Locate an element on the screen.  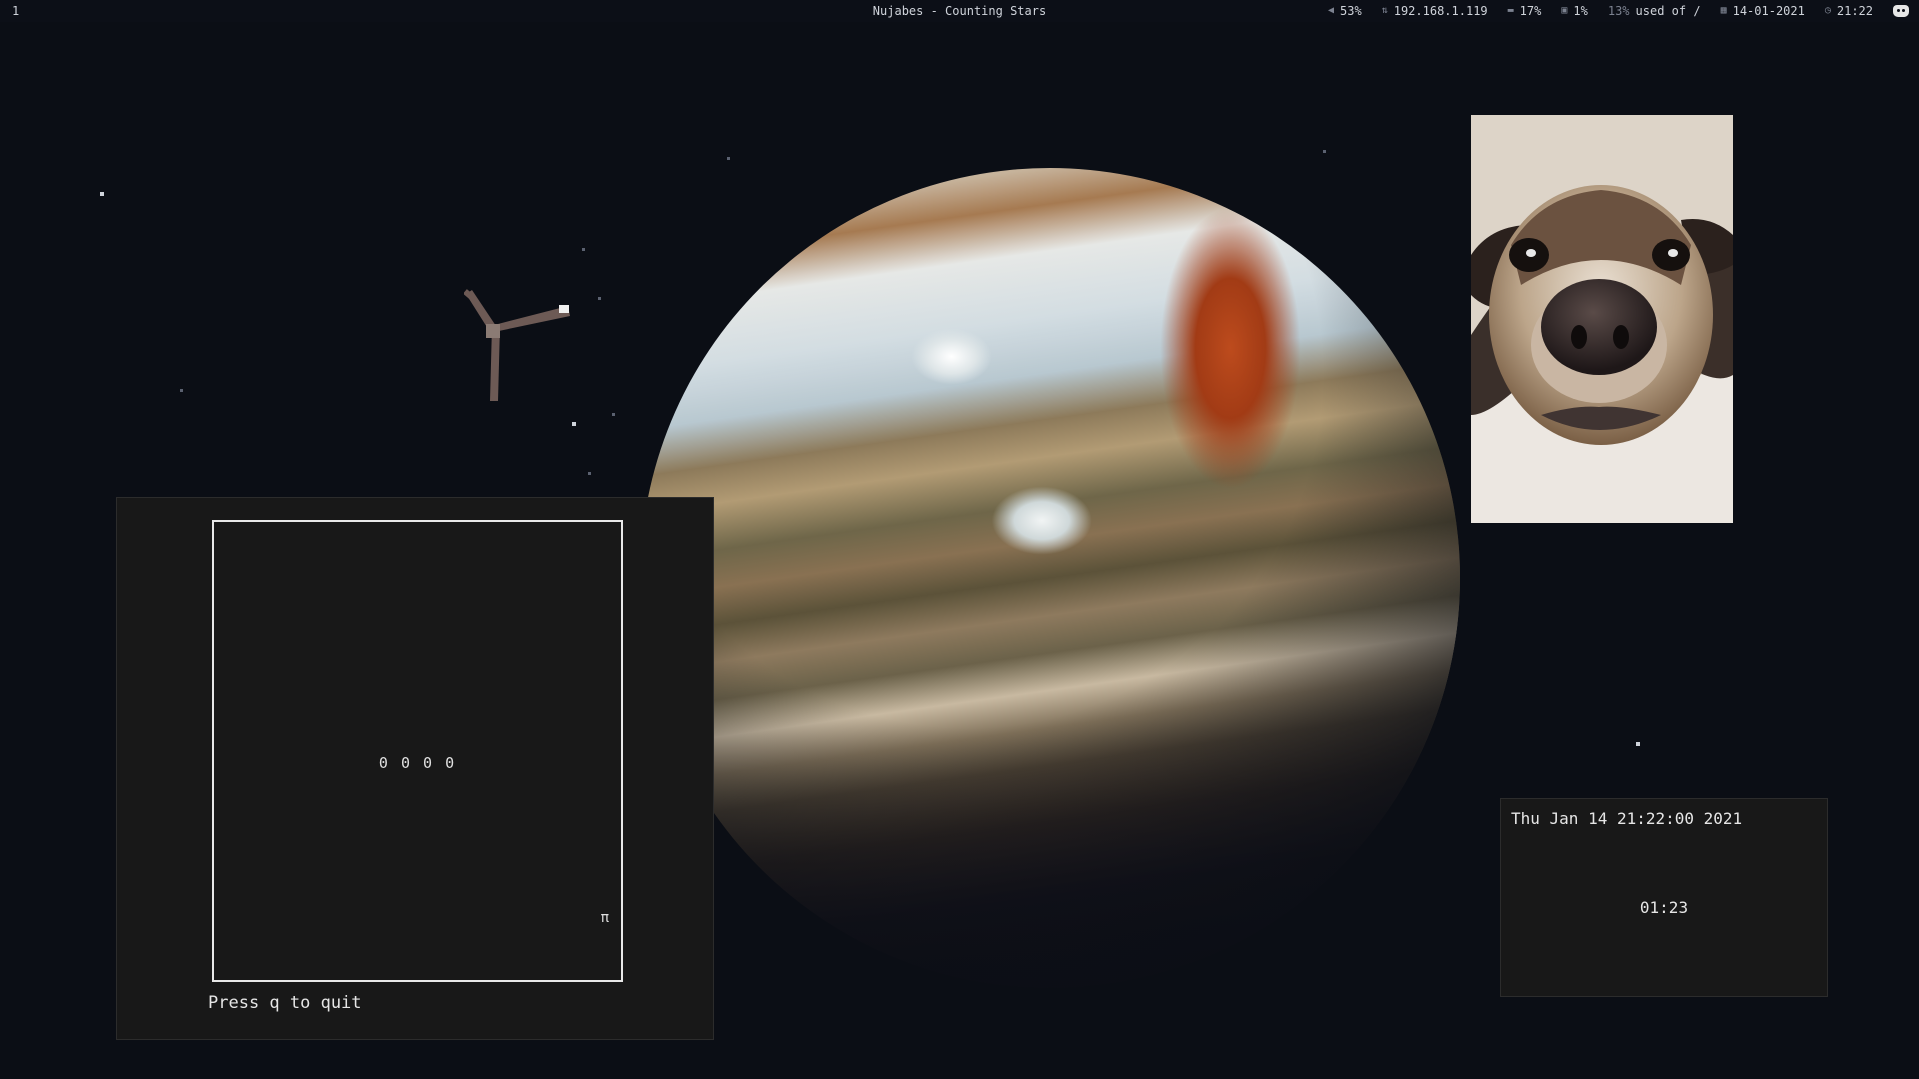
satellite-image is located at coordinates (517, 345).